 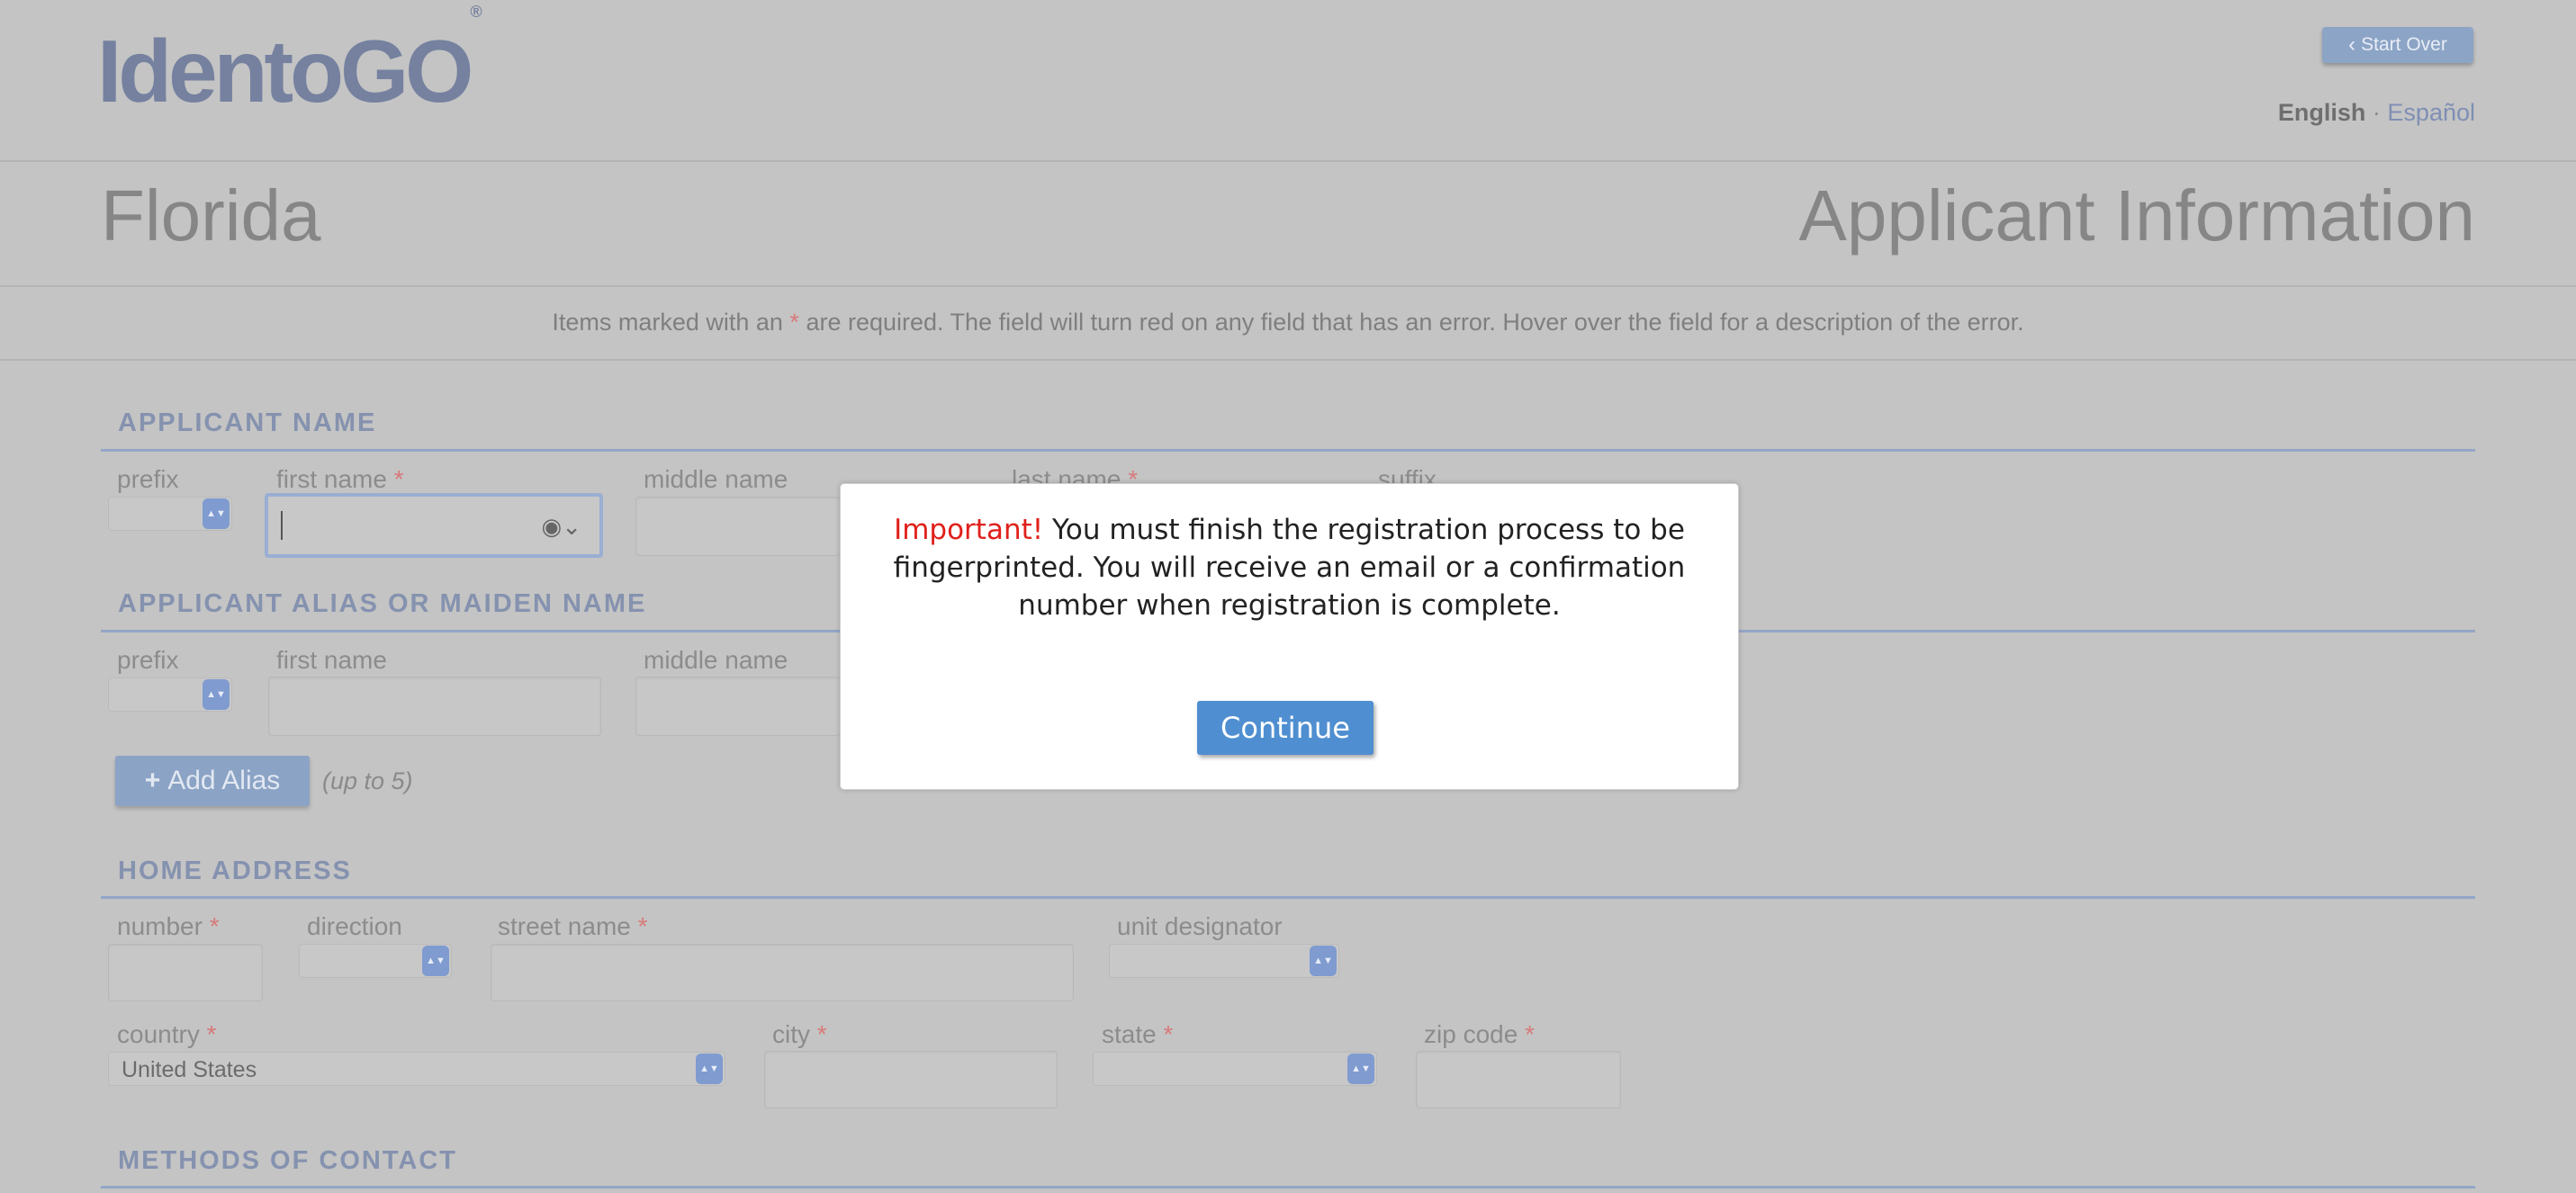 I want to click on unit-designator-select: ▲▼, so click(x=1224, y=961).